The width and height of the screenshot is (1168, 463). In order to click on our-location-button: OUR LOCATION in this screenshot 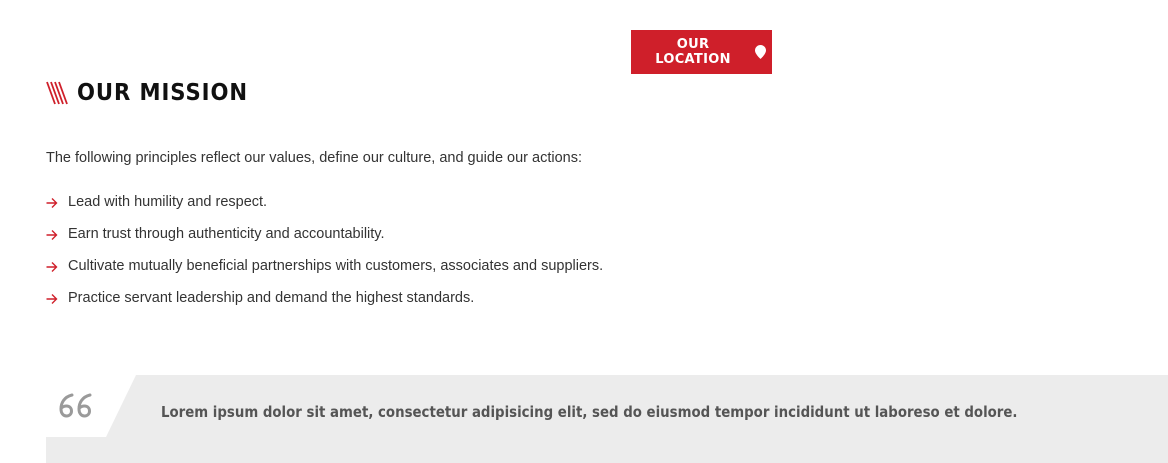, I will do `click(701, 52)`.